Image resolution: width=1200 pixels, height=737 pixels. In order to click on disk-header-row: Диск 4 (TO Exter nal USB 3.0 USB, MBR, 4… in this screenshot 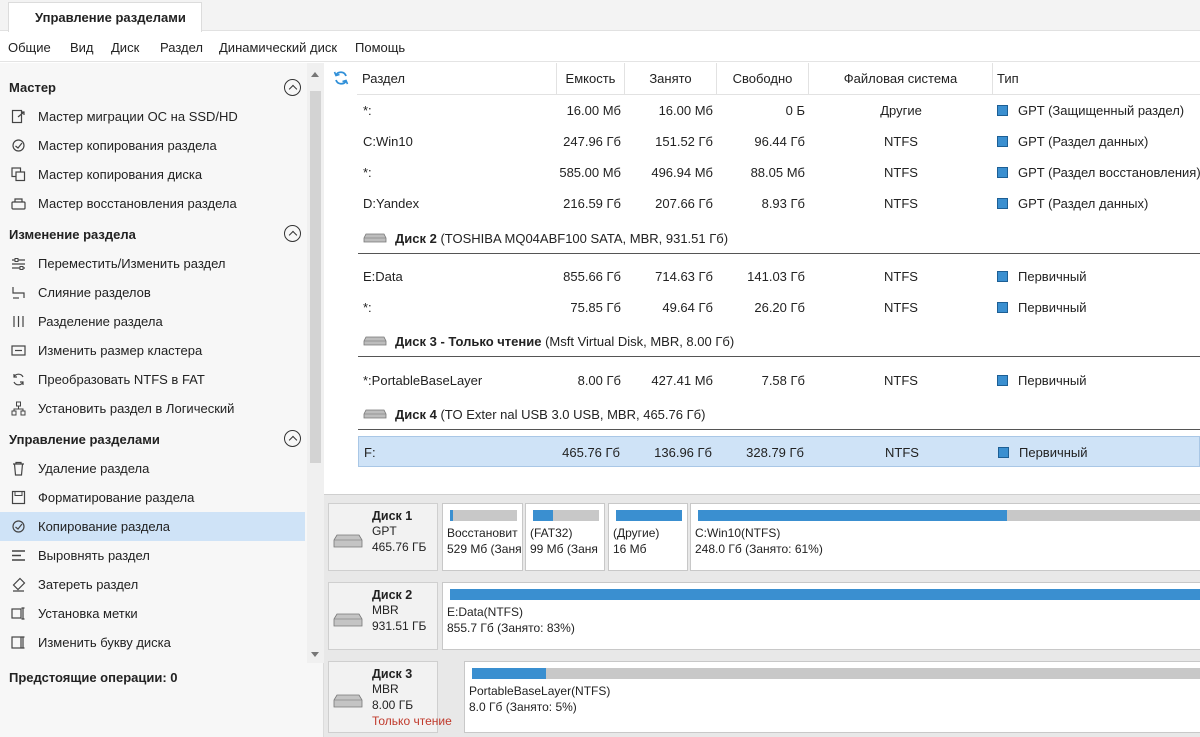, I will do `click(779, 413)`.